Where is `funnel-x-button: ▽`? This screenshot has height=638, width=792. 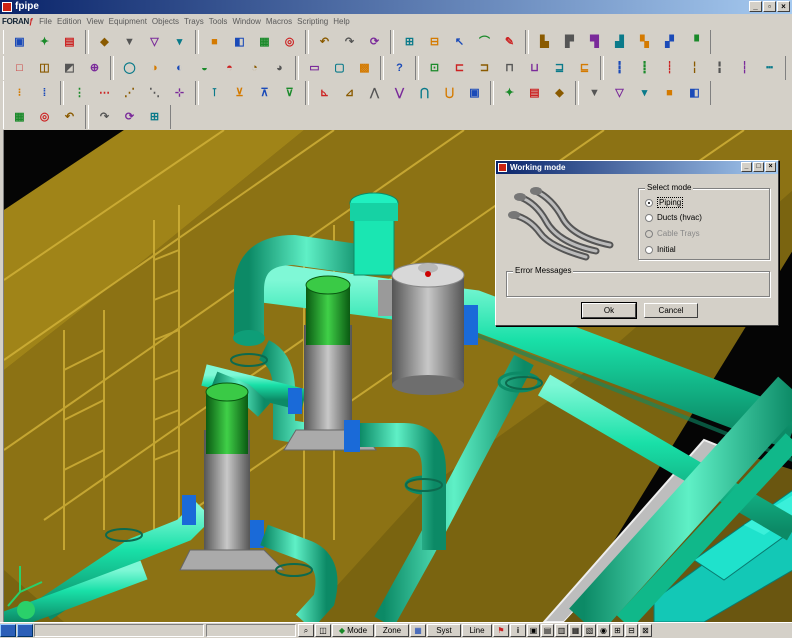 funnel-x-button: ▽ is located at coordinates (154, 42).